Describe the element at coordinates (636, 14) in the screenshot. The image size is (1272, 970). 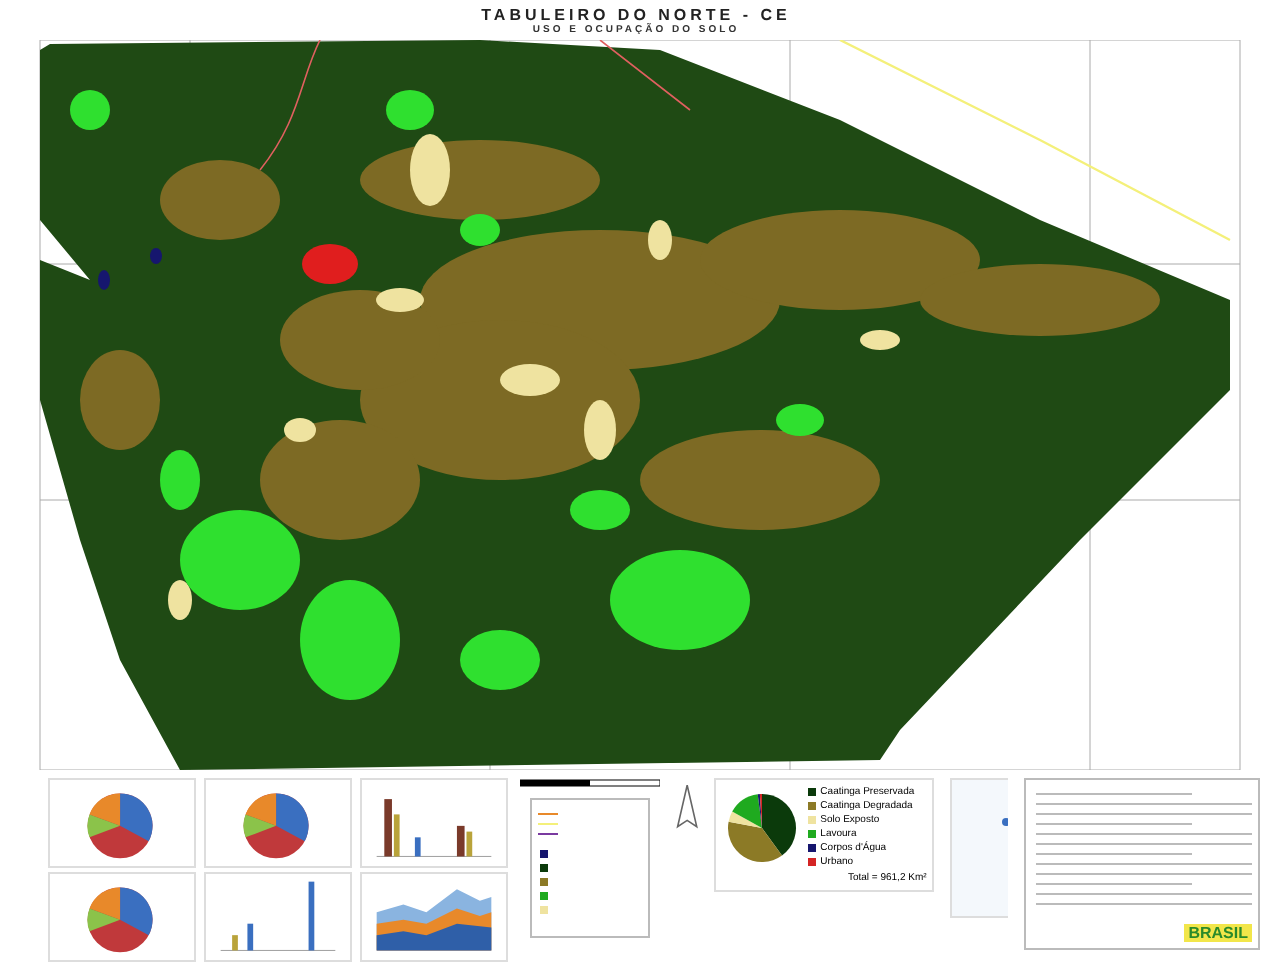
I see `map-title: TABULEIRO DO NORTE - CE` at that location.